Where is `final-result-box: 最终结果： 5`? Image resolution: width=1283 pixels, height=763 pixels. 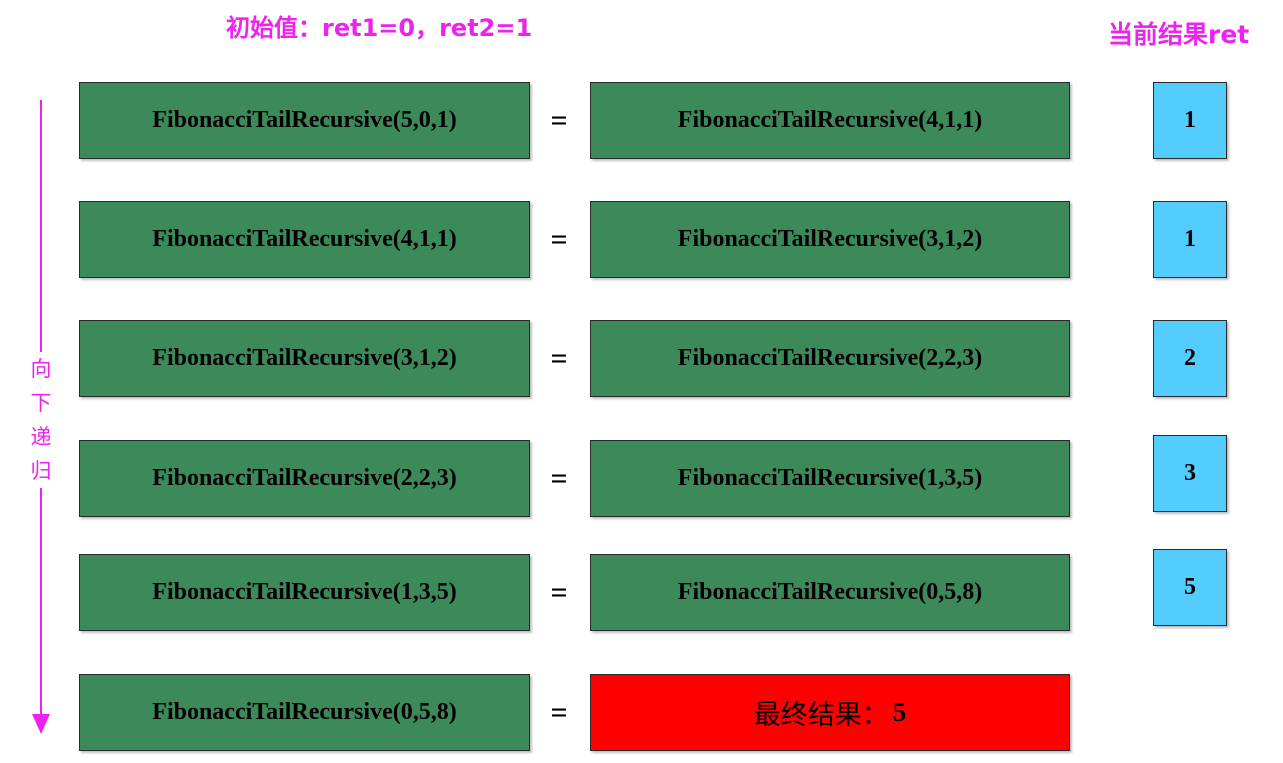
final-result-box: 最终结果： 5 is located at coordinates (830, 712).